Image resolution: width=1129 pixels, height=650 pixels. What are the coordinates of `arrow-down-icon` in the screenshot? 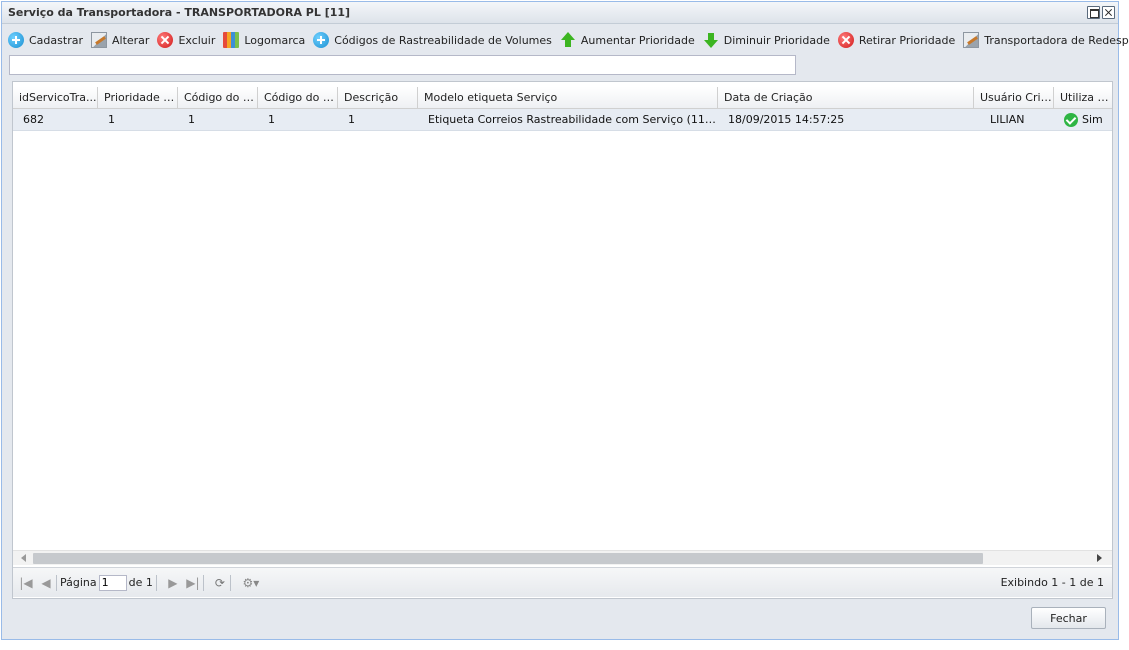 It's located at (711, 40).